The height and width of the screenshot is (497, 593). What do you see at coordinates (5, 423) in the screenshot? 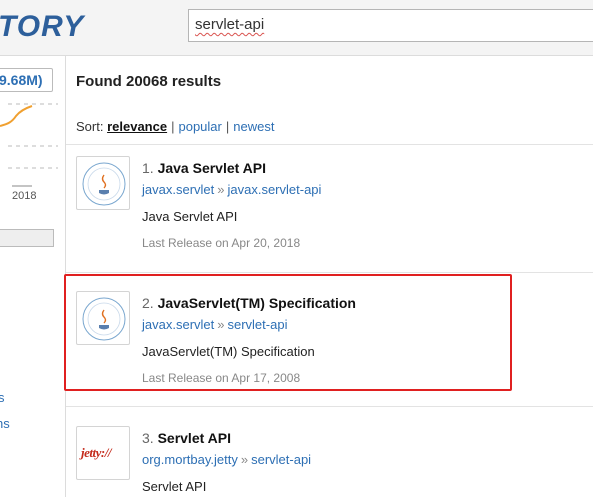
I see `sidebar-link: ns` at bounding box center [5, 423].